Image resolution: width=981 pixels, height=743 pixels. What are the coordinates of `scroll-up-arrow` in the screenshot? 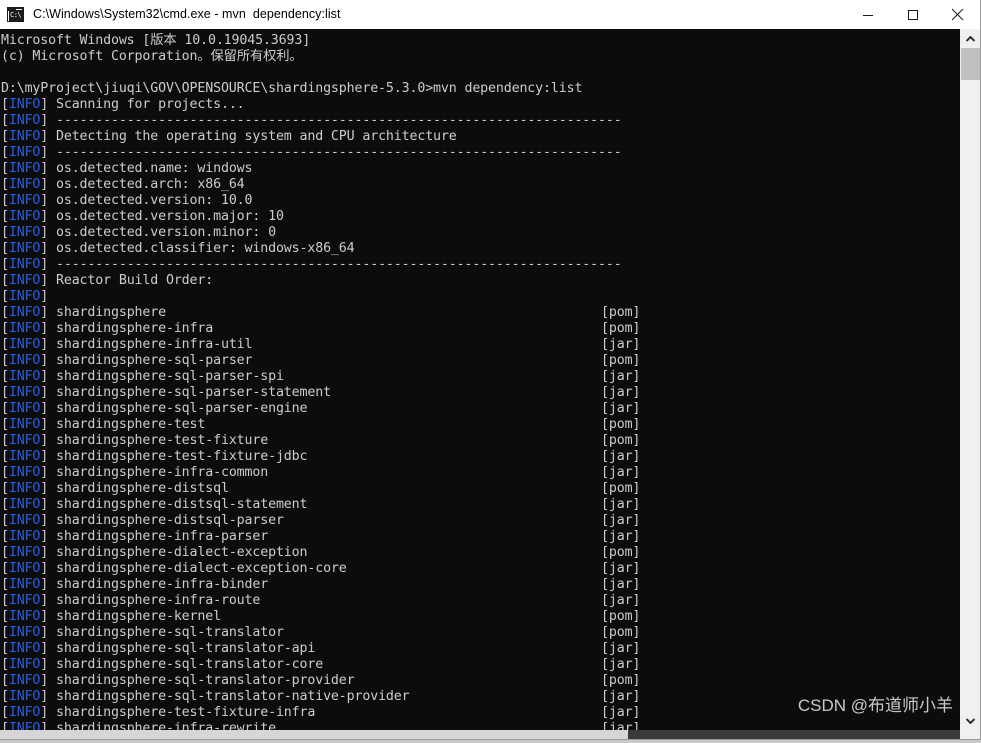 It's located at (970, 38).